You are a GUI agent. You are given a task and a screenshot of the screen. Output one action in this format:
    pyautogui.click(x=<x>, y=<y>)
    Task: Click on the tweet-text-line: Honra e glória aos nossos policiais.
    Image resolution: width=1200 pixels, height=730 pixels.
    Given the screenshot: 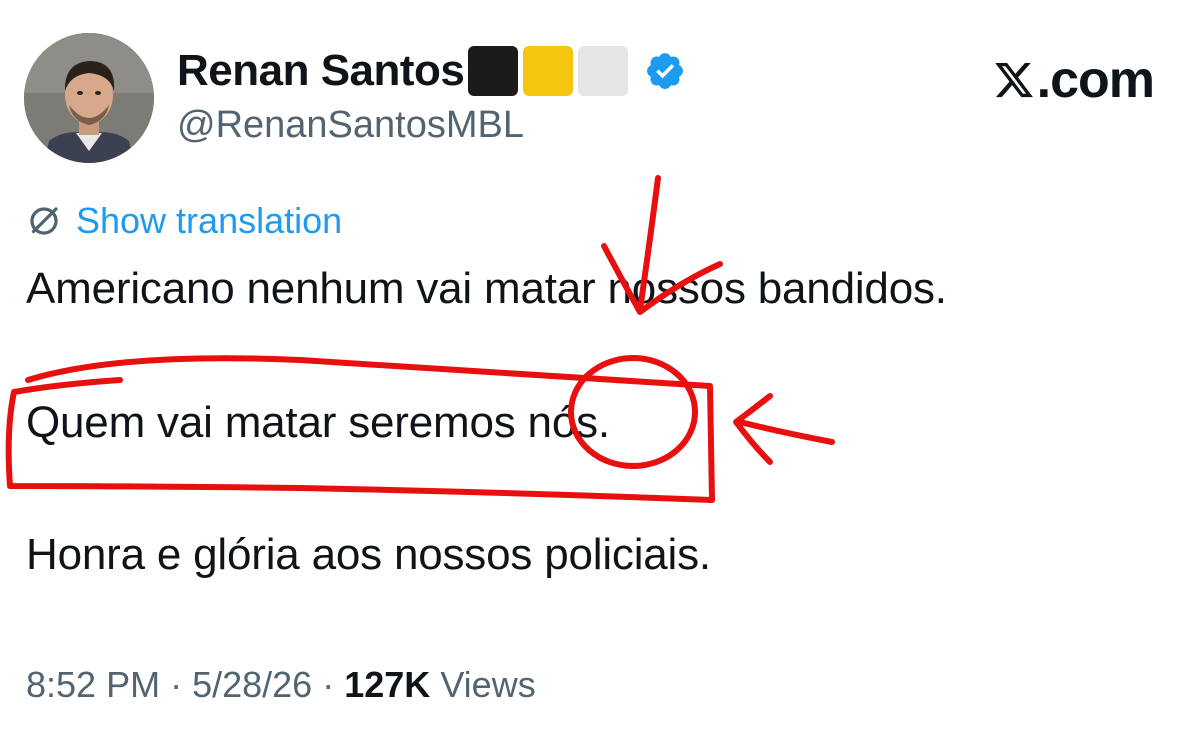 What is the action you would take?
    pyautogui.click(x=368, y=554)
    